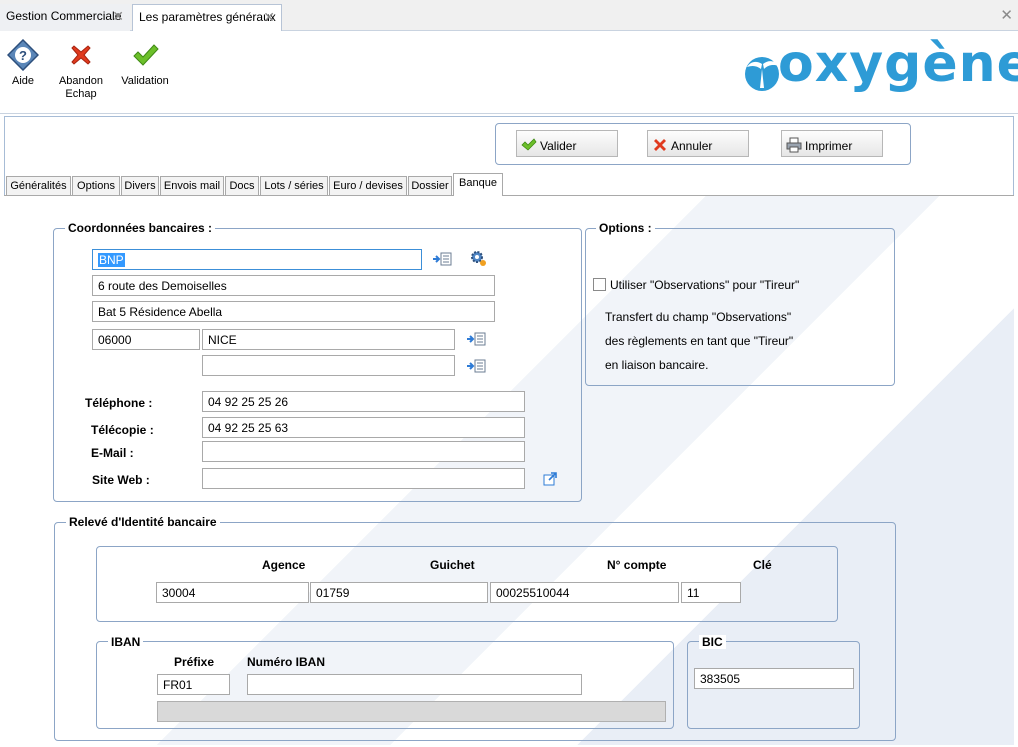 The height and width of the screenshot is (747, 1018). I want to click on window-close-icon: ✕, so click(1006, 15).